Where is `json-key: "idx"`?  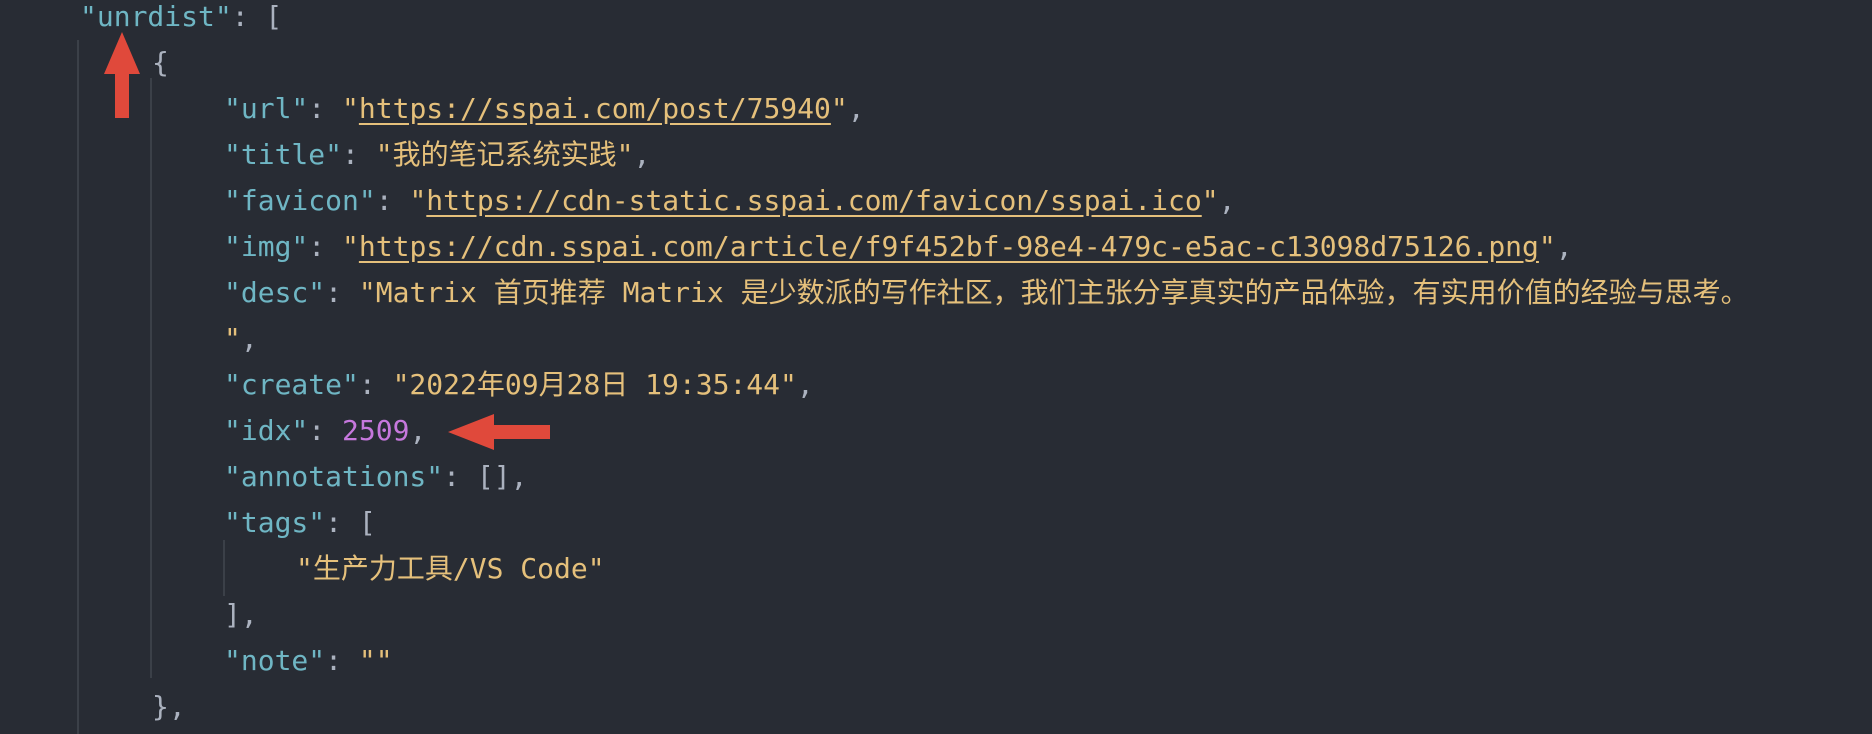 json-key: "idx" is located at coordinates (266, 430).